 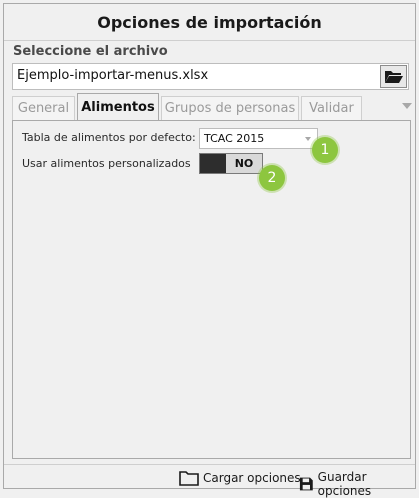 I want to click on file-selector: Ejemplo-importar-menus.xlsx, so click(x=210, y=76).